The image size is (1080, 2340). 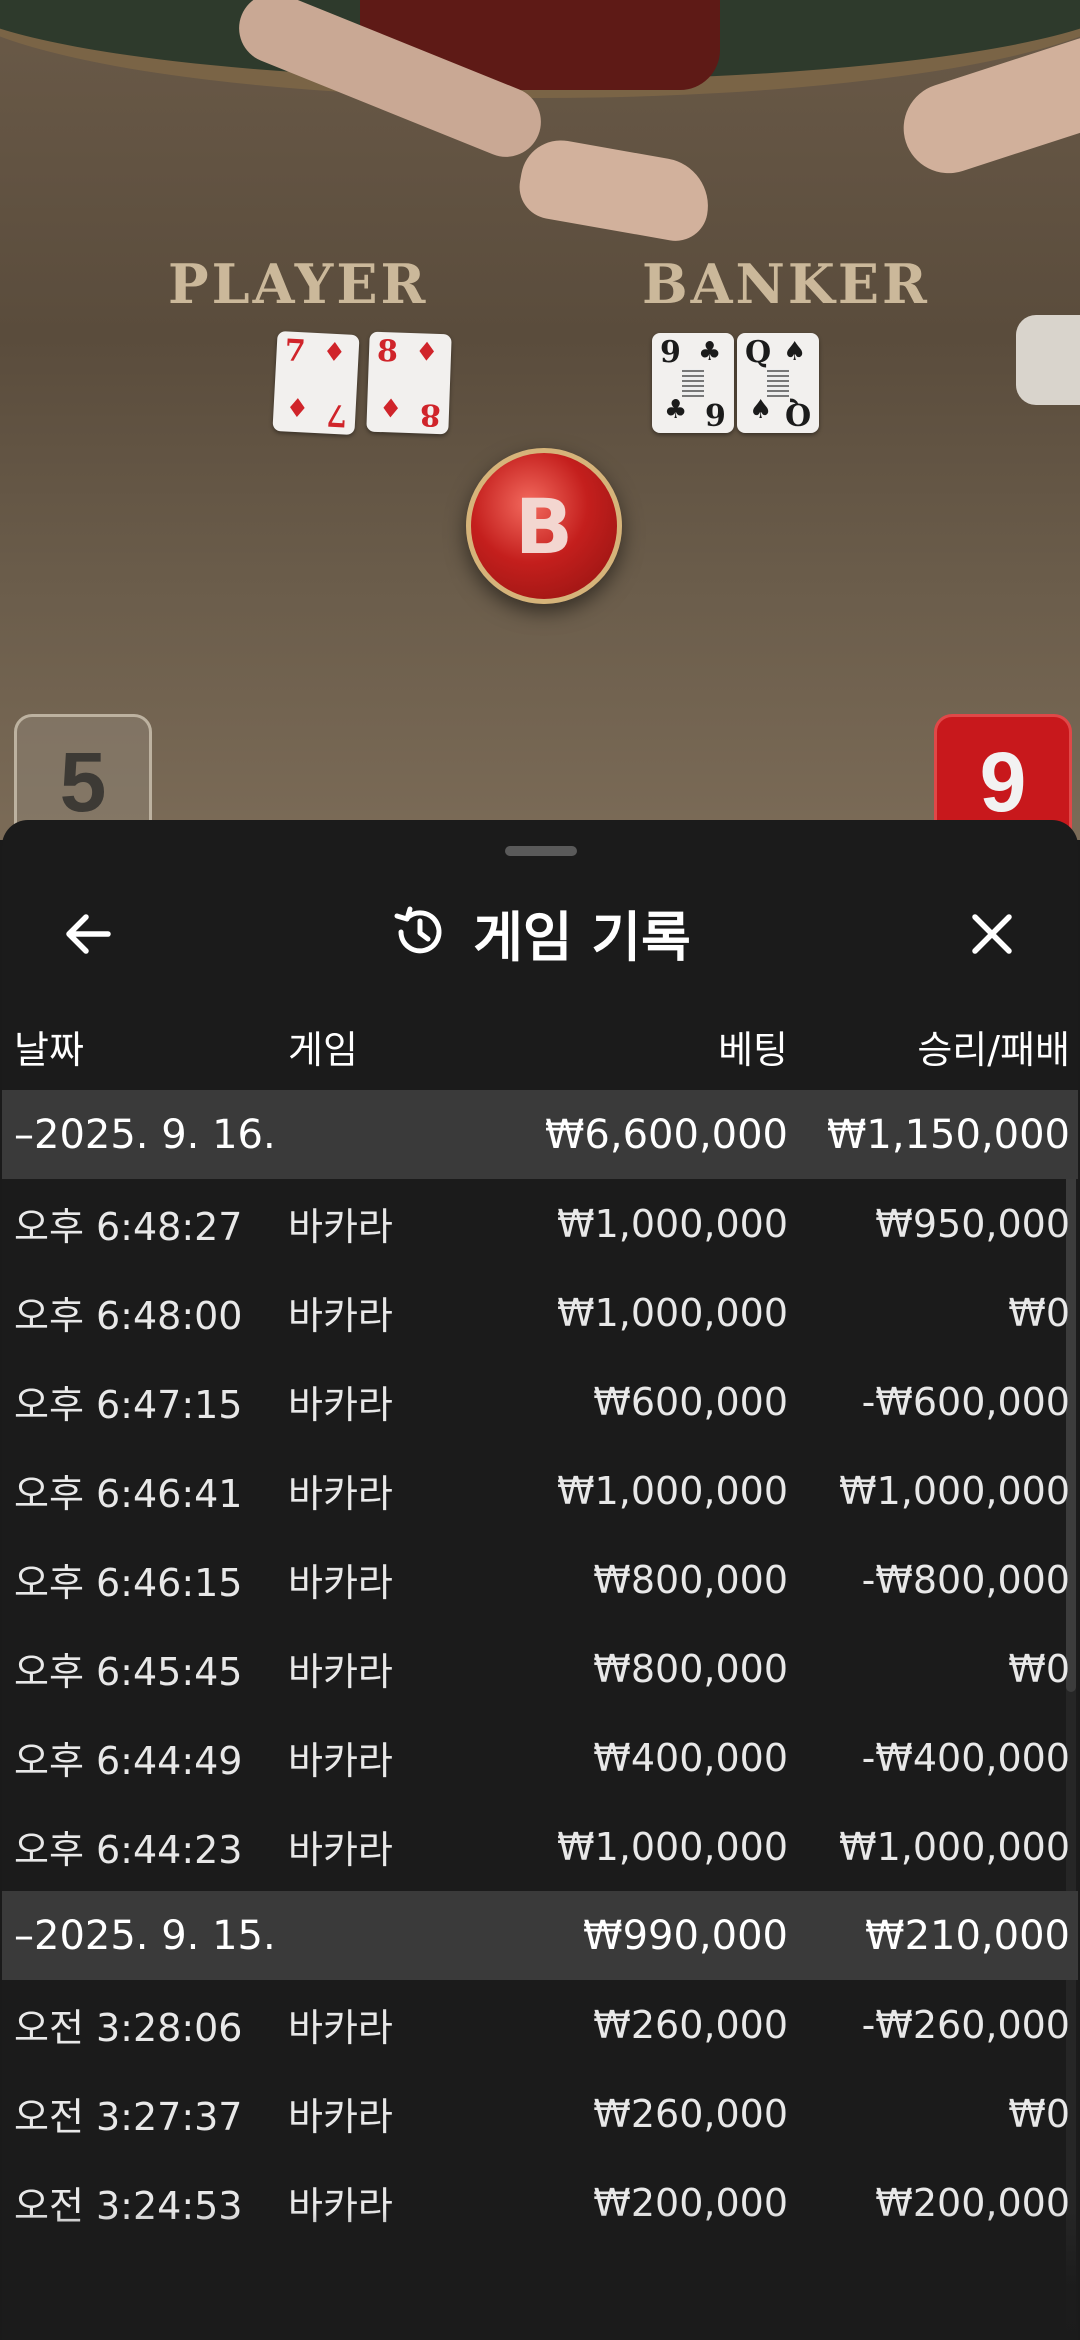 What do you see at coordinates (128, 1227) in the screenshot?
I see `row-time: 오후 6:48:27` at bounding box center [128, 1227].